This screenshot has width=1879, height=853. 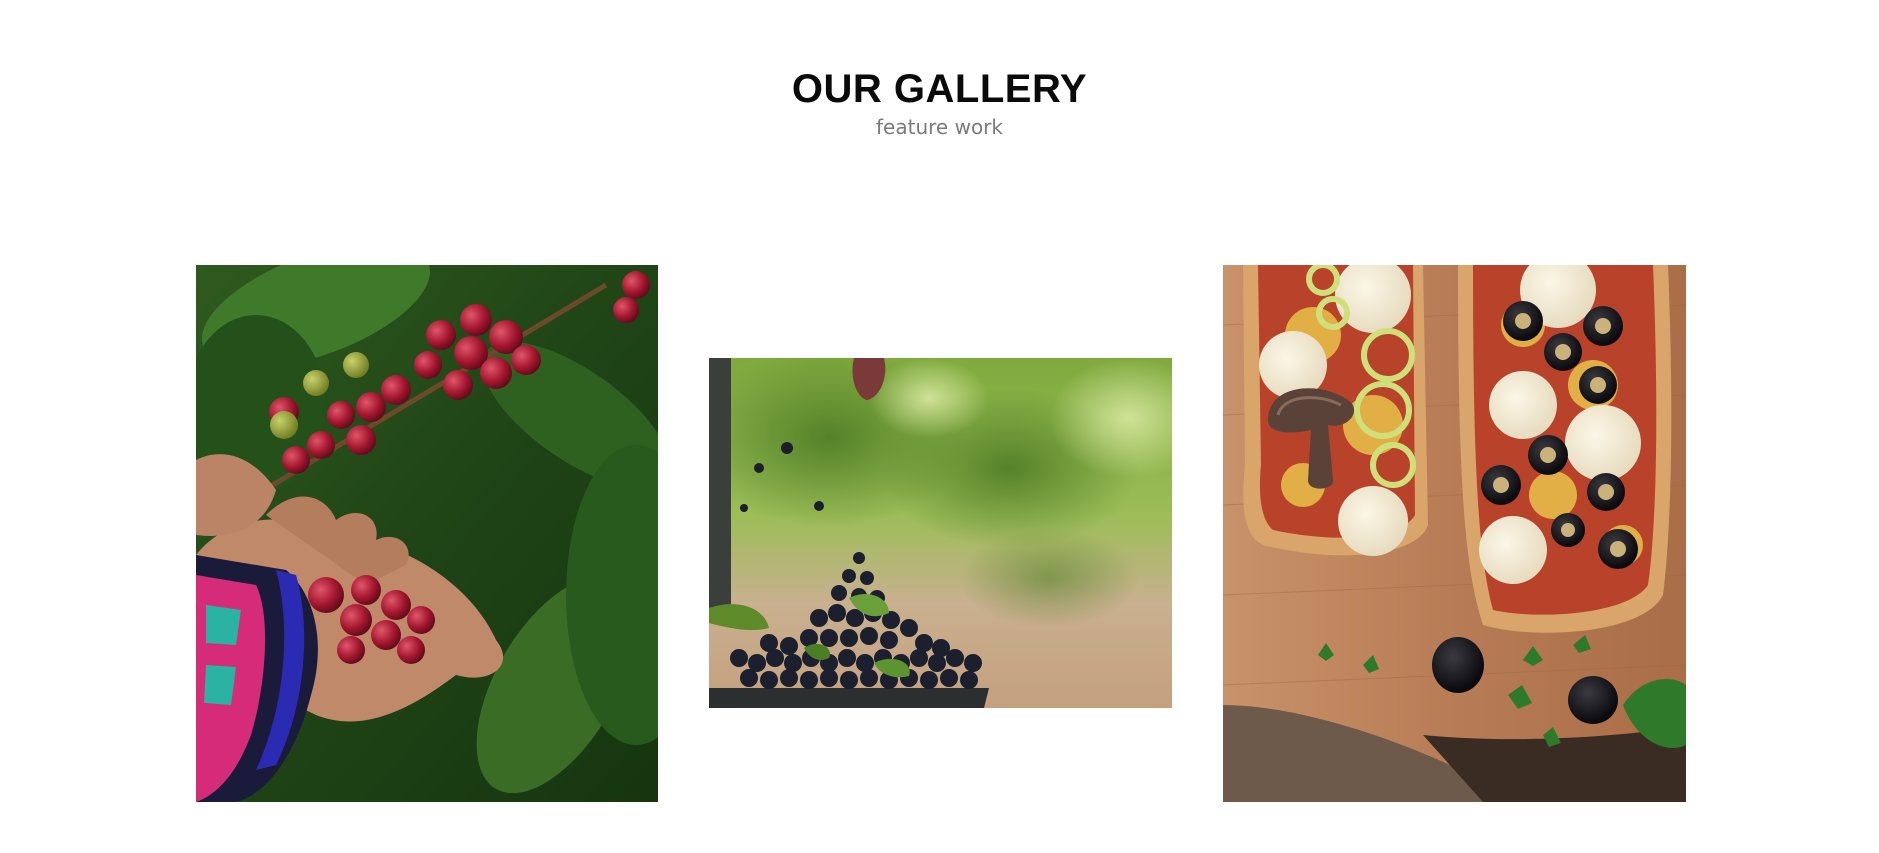 What do you see at coordinates (939, 89) in the screenshot?
I see `page-title: OUR GALLERY` at bounding box center [939, 89].